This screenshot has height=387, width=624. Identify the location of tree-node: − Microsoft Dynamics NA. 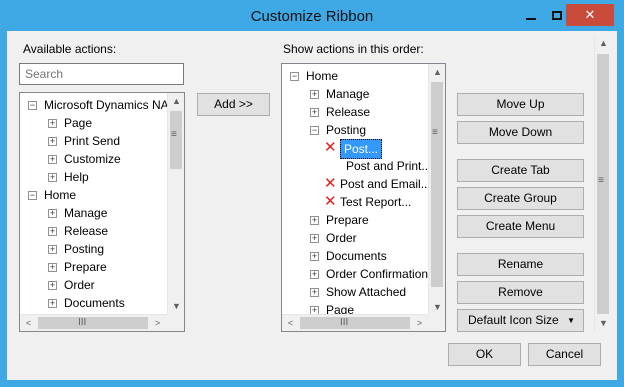
(94, 105).